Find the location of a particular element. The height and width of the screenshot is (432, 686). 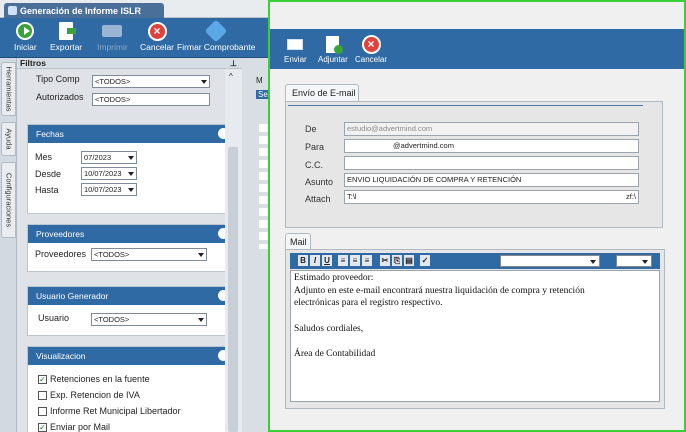

informe-ret-municipal-label: Informe Ret Municipal Libertador is located at coordinates (115, 411).